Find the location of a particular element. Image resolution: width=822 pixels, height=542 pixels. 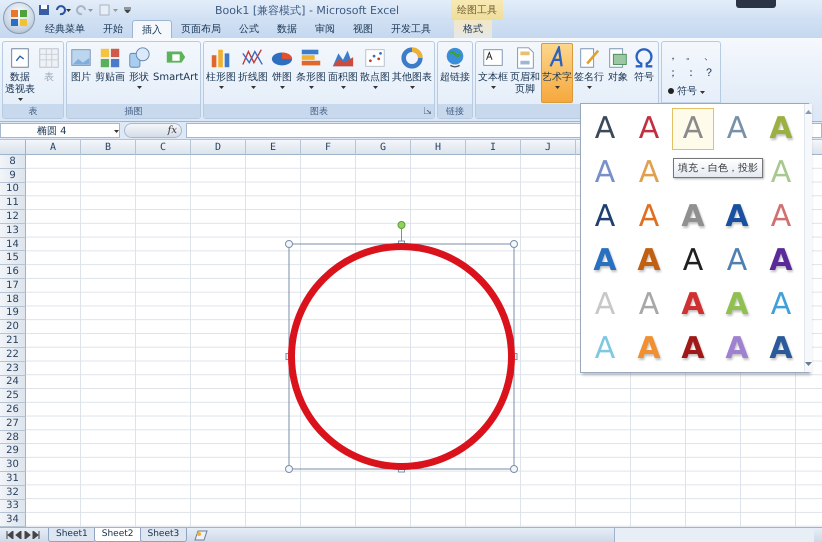

row-header: 27 is located at coordinates (13, 423).